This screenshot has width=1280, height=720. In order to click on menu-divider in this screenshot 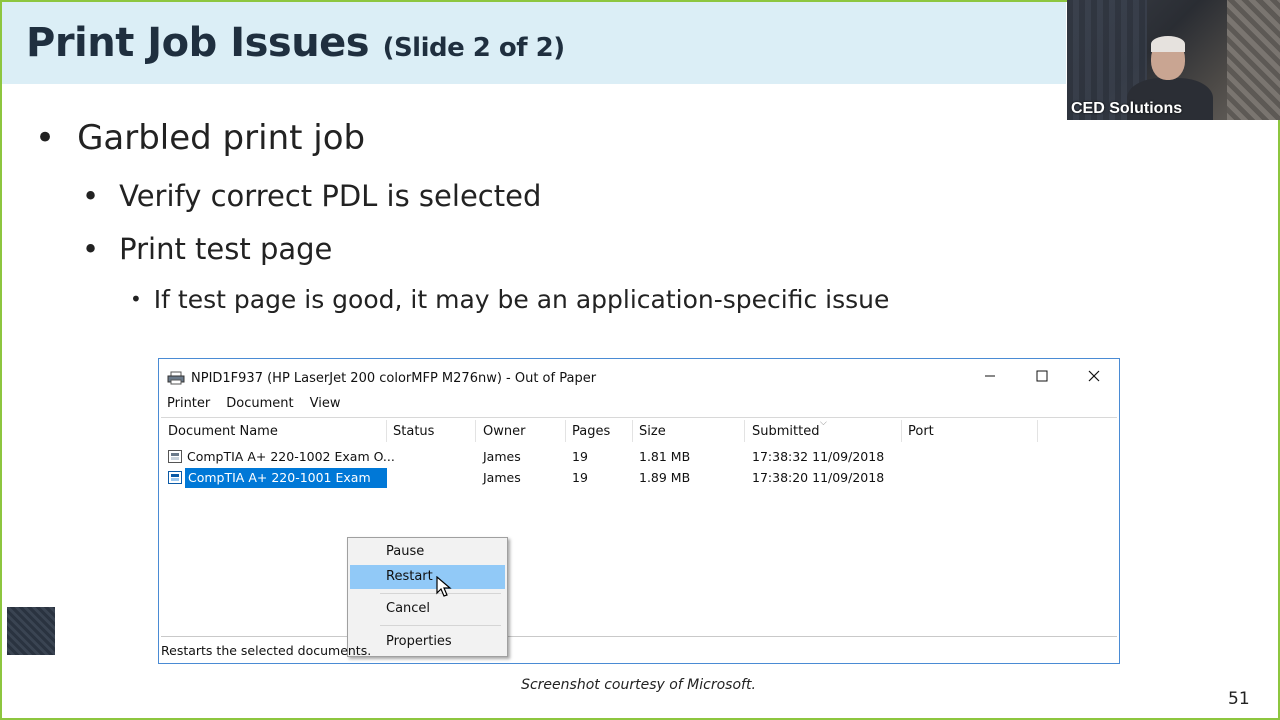, I will do `click(440, 625)`.